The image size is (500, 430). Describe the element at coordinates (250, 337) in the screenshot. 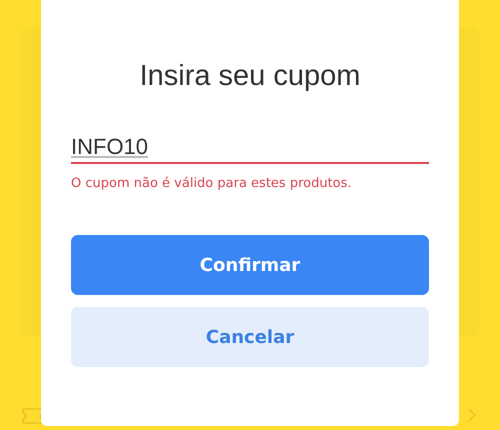

I see `cancel-button: Cancelar` at that location.